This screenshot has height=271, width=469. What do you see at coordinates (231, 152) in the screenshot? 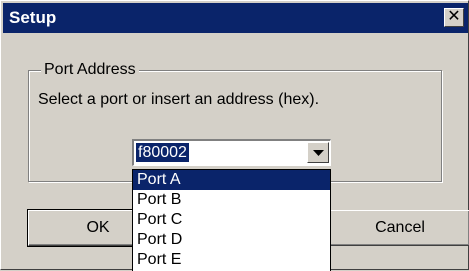
I see `port-address-combobox: f80002` at bounding box center [231, 152].